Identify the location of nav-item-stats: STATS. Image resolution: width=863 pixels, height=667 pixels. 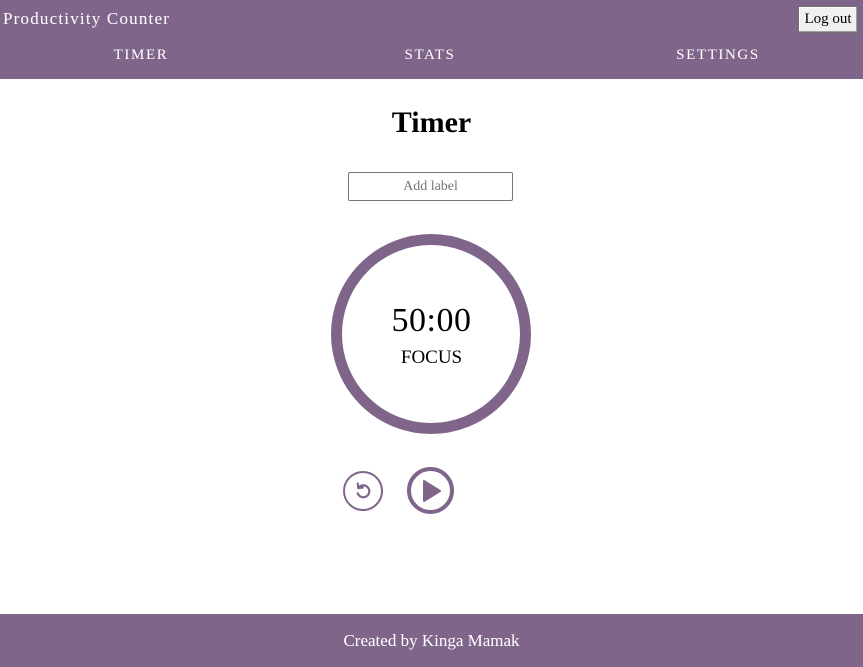
(430, 55).